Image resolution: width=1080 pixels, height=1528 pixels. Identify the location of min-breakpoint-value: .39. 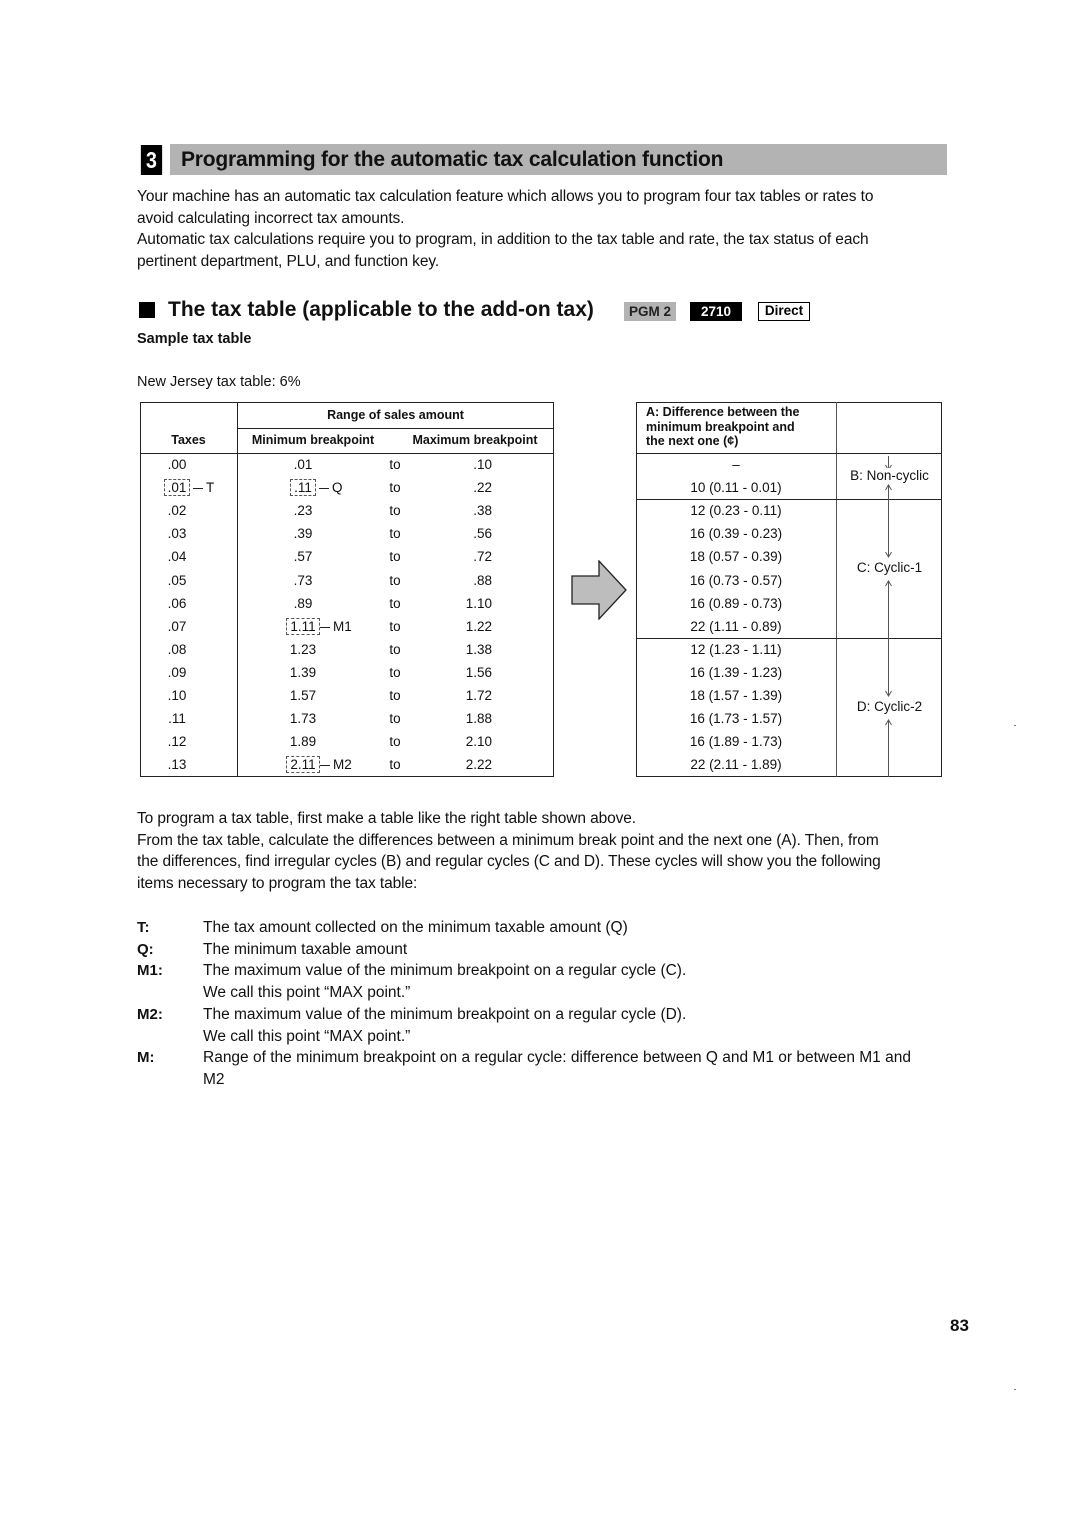
(303, 534).